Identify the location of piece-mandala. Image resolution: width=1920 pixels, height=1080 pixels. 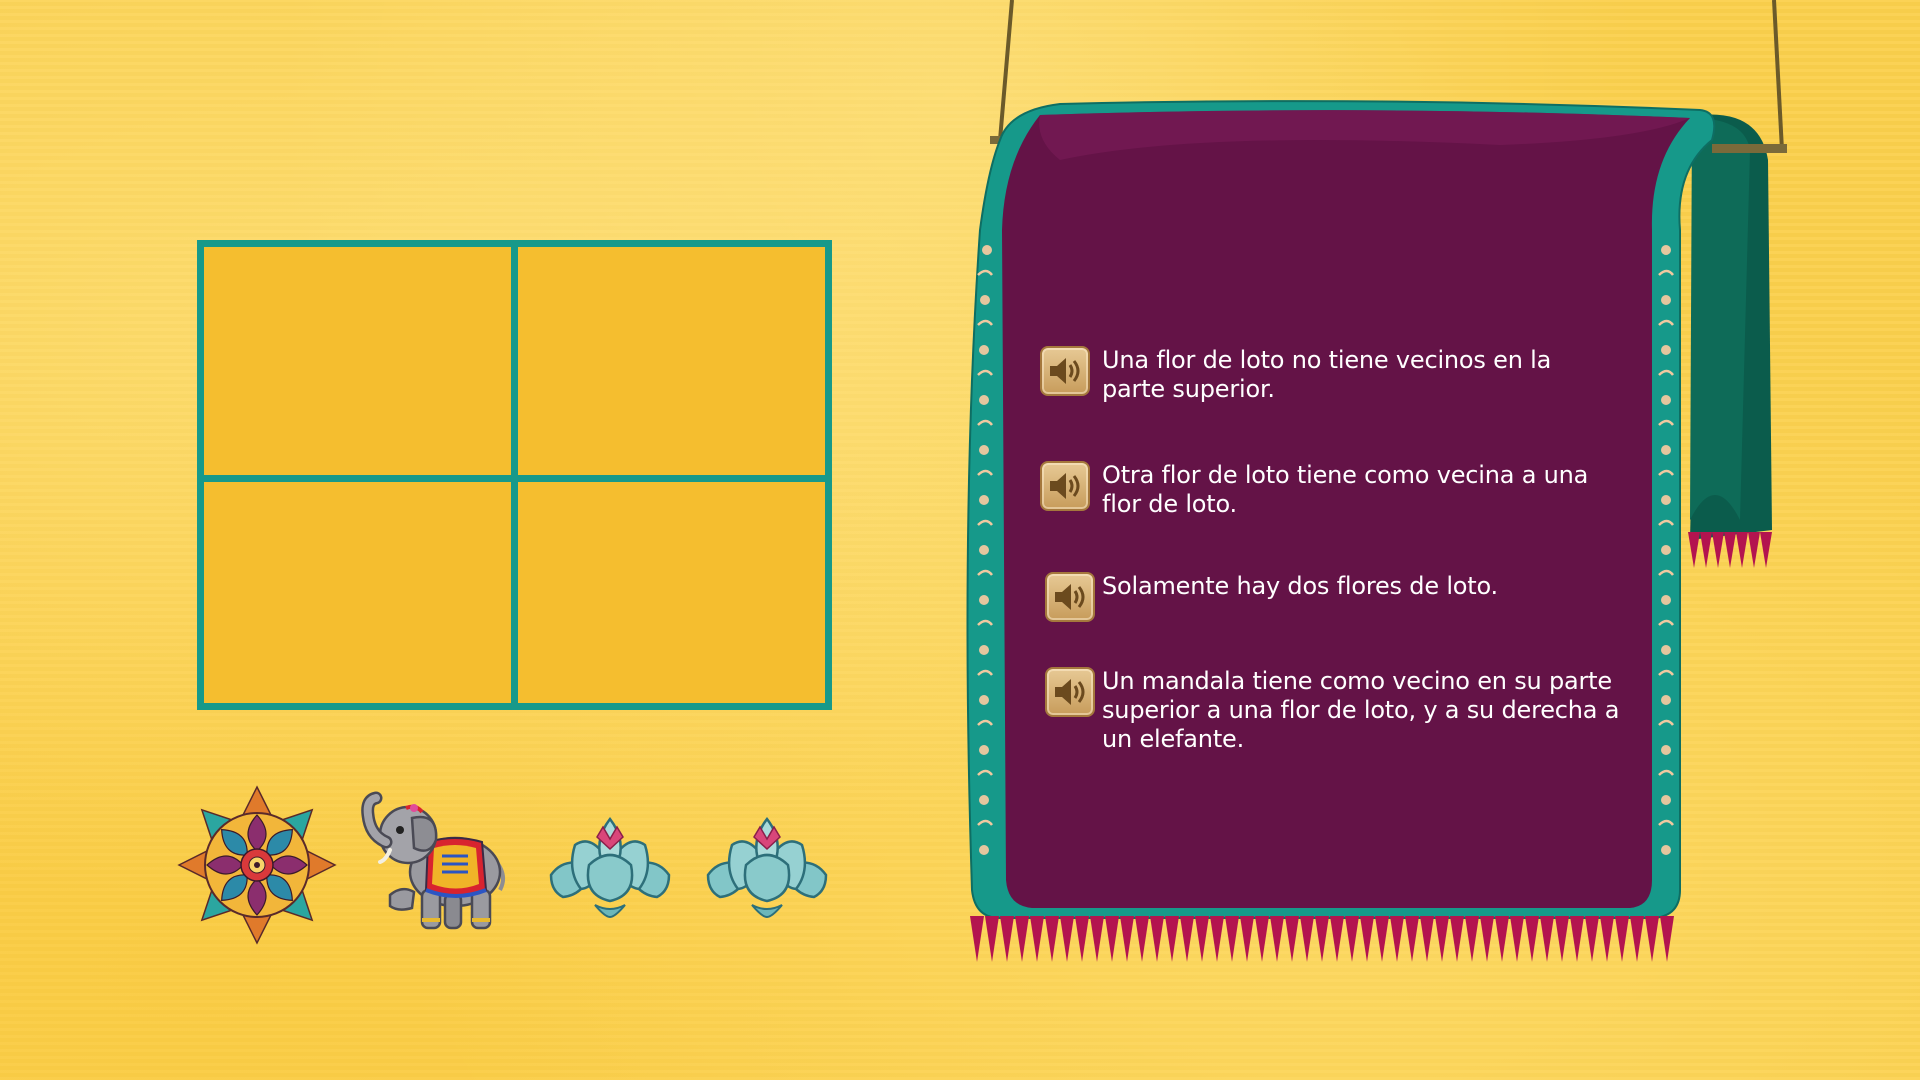
(257, 865).